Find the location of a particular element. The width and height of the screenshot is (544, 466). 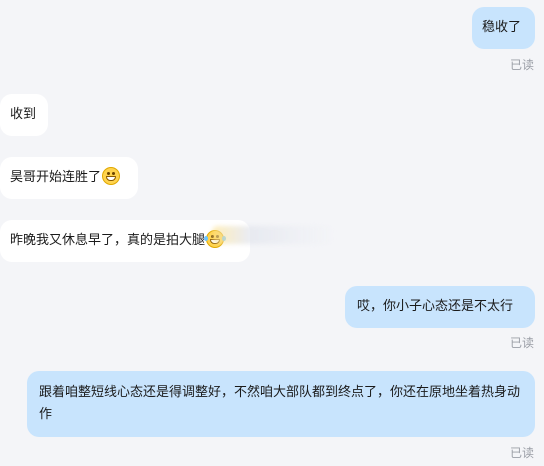

message-text: 稳收了 is located at coordinates (502, 27).